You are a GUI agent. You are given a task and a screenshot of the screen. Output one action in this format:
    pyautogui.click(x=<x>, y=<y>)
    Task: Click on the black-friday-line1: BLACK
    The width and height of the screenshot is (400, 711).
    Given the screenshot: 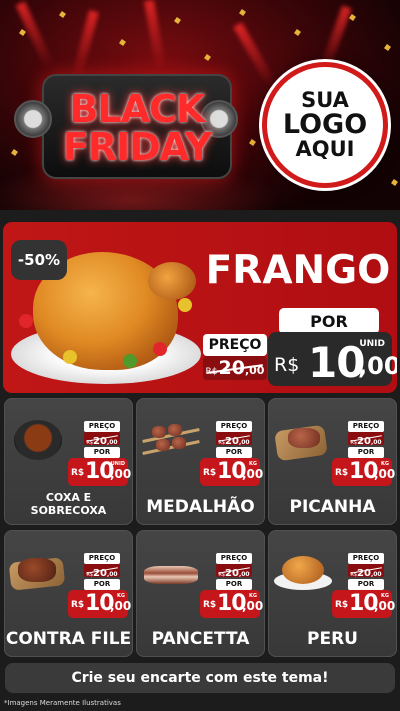 What is the action you would take?
    pyautogui.click(x=137, y=109)
    